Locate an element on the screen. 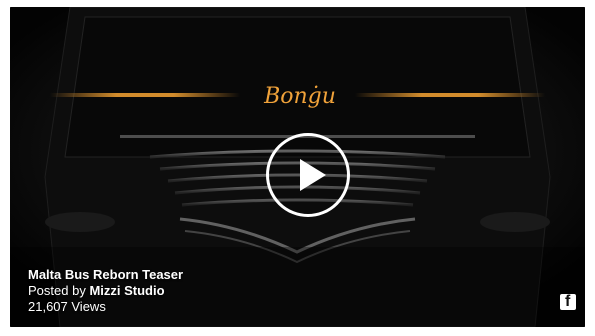 The width and height of the screenshot is (595, 336). play-button is located at coordinates (308, 175).